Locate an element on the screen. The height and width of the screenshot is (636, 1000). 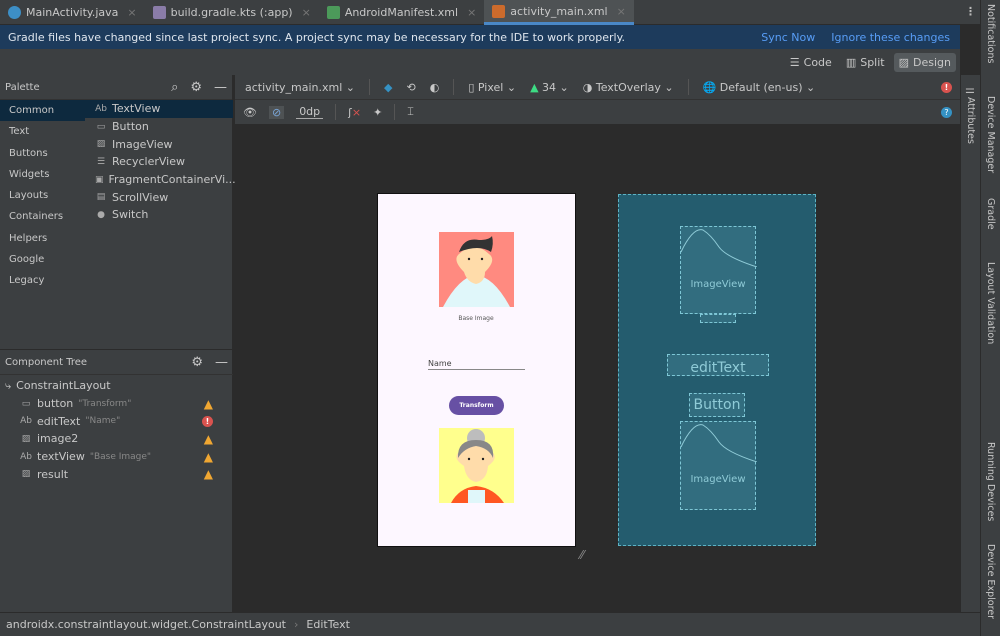
tab-build-gradle: build.gradle.kts (:app) × is located at coordinates (232, 12).